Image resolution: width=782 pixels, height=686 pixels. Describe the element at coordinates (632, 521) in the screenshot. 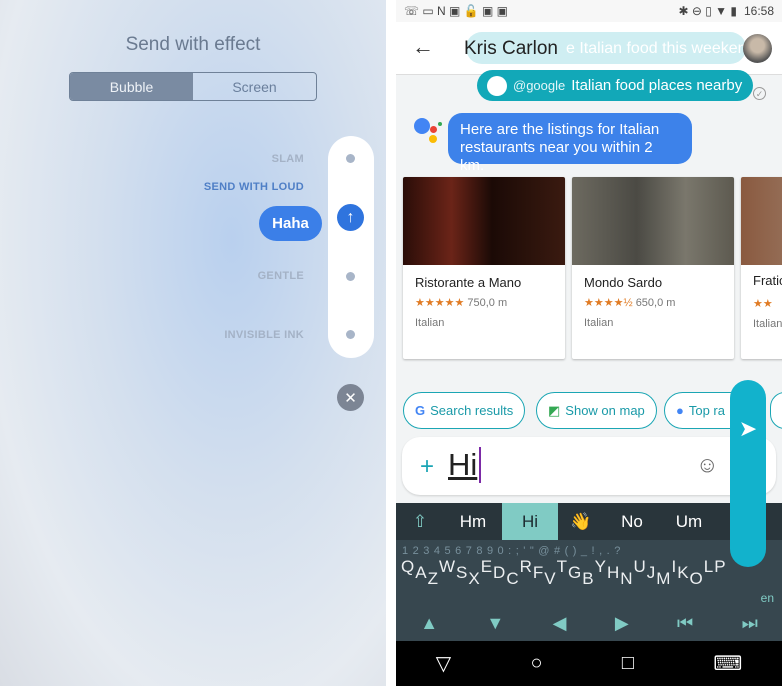

I see `suggestion: No` at that location.